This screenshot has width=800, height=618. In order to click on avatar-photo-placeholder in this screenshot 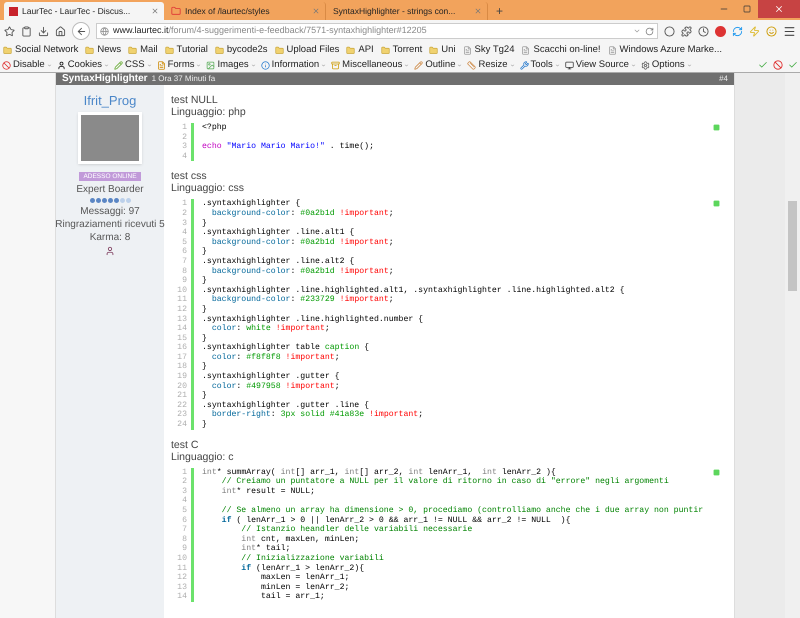, I will do `click(110, 138)`.